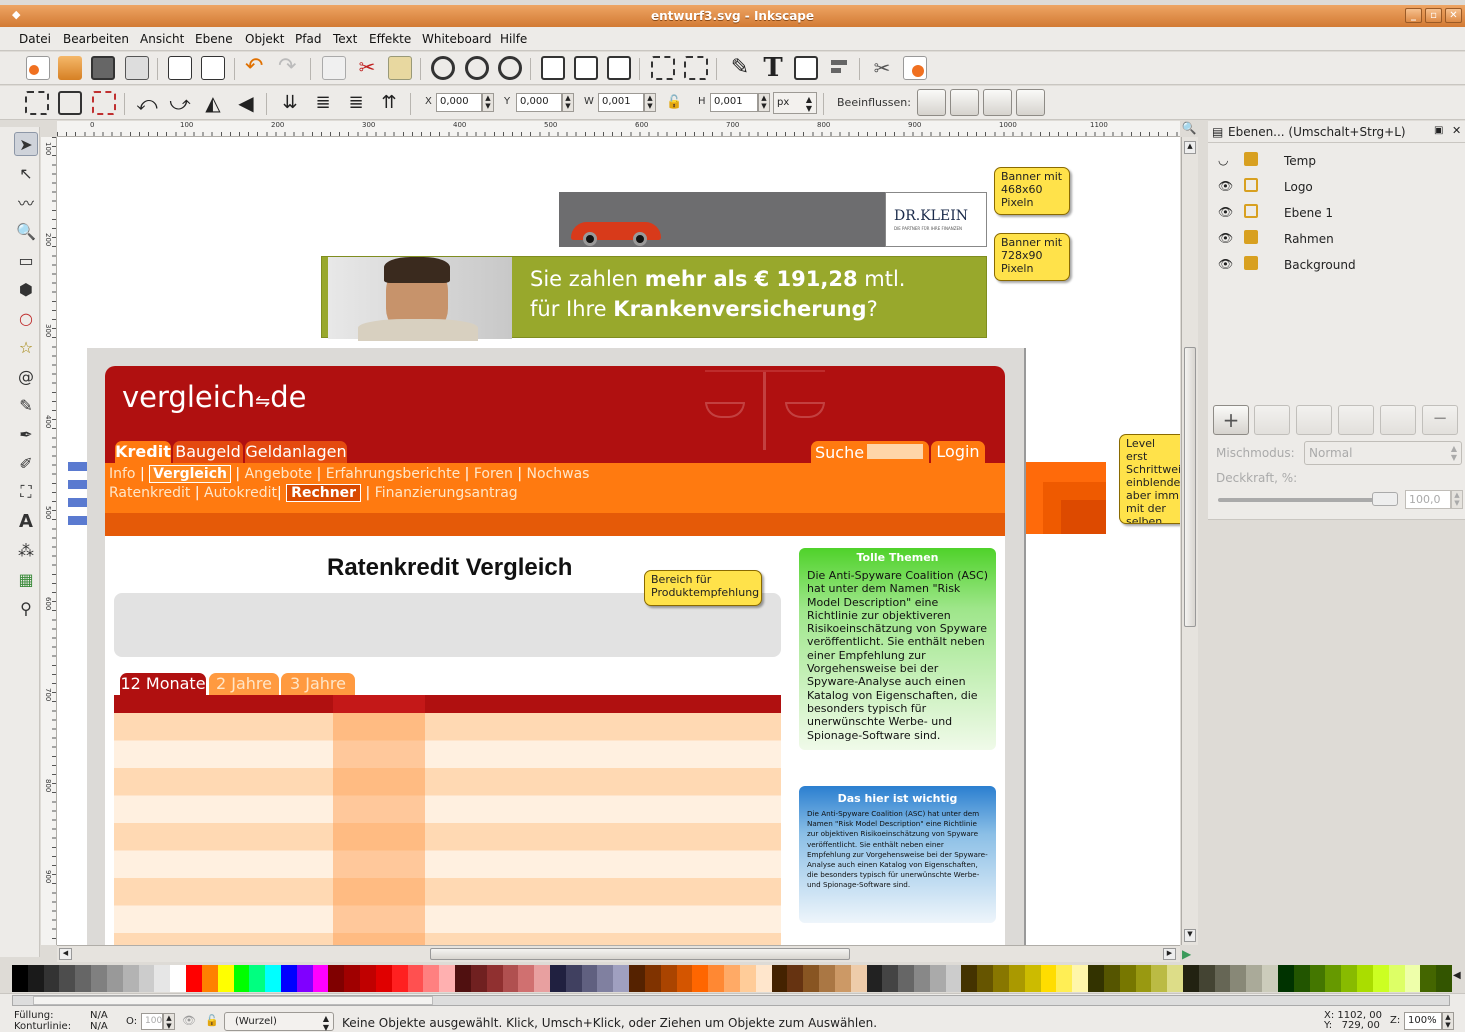 The image size is (1465, 1032). I want to click on menu-whiteboard: Whiteboard, so click(457, 39).